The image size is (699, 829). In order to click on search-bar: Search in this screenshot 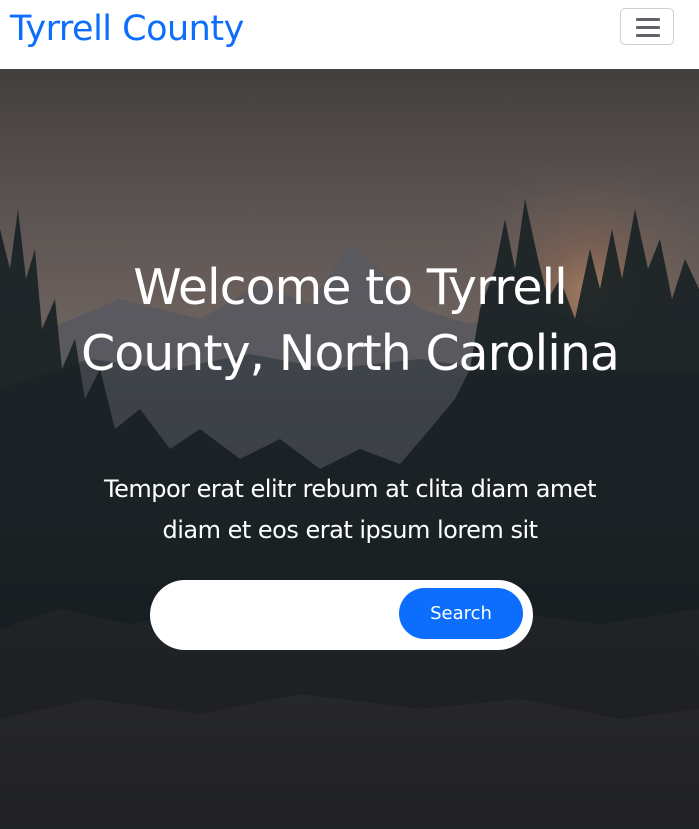, I will do `click(341, 615)`.